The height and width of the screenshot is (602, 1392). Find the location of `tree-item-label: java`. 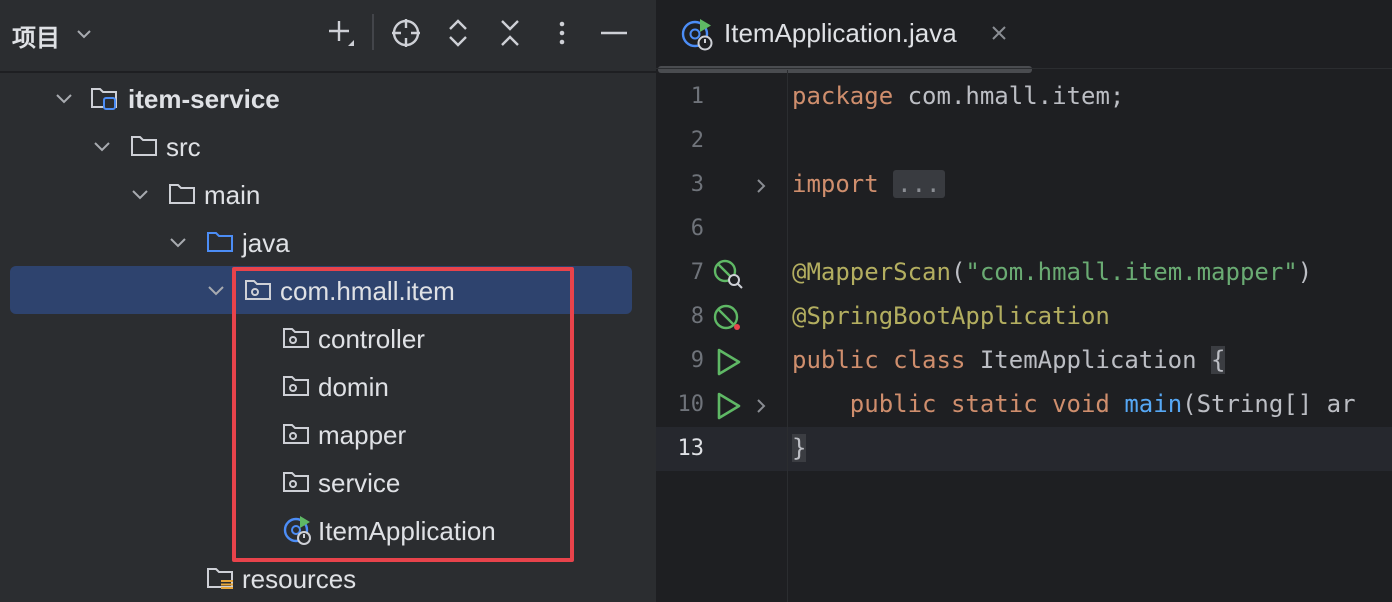

tree-item-label: java is located at coordinates (266, 243).